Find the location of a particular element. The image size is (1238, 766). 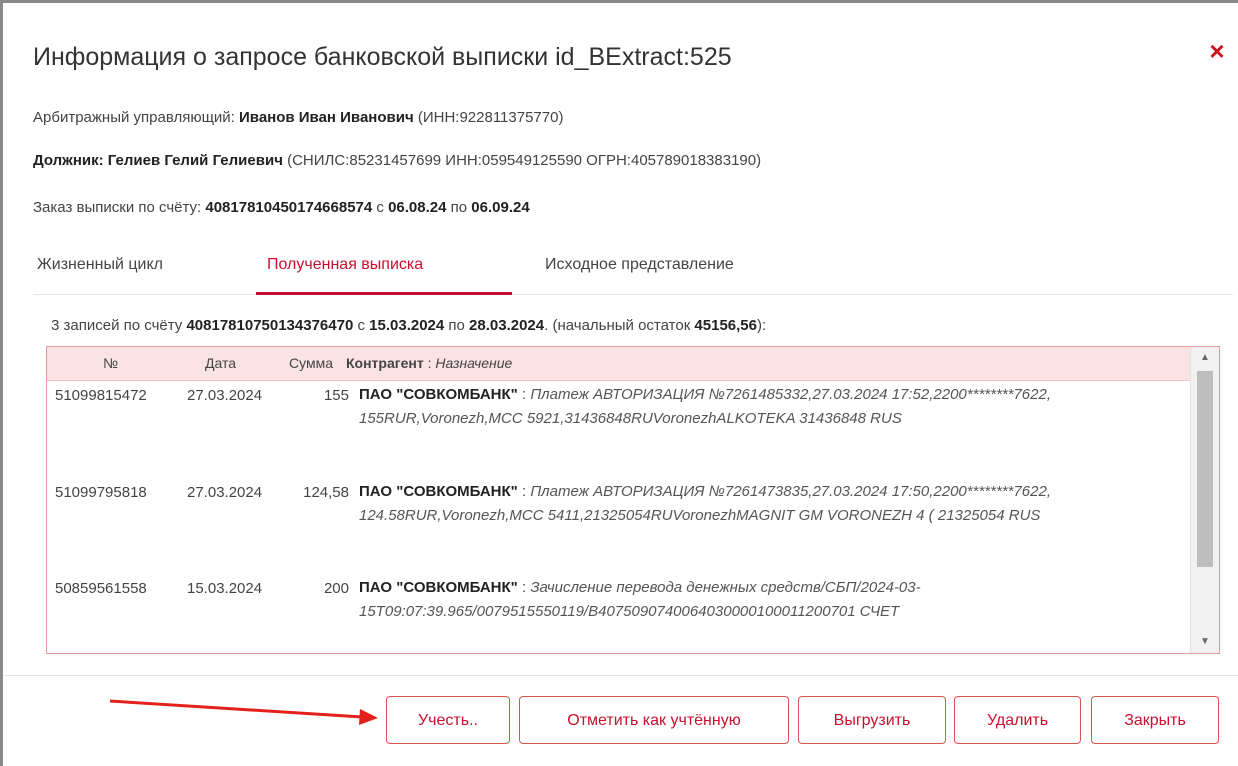

summary-from-label: с is located at coordinates (361, 325).